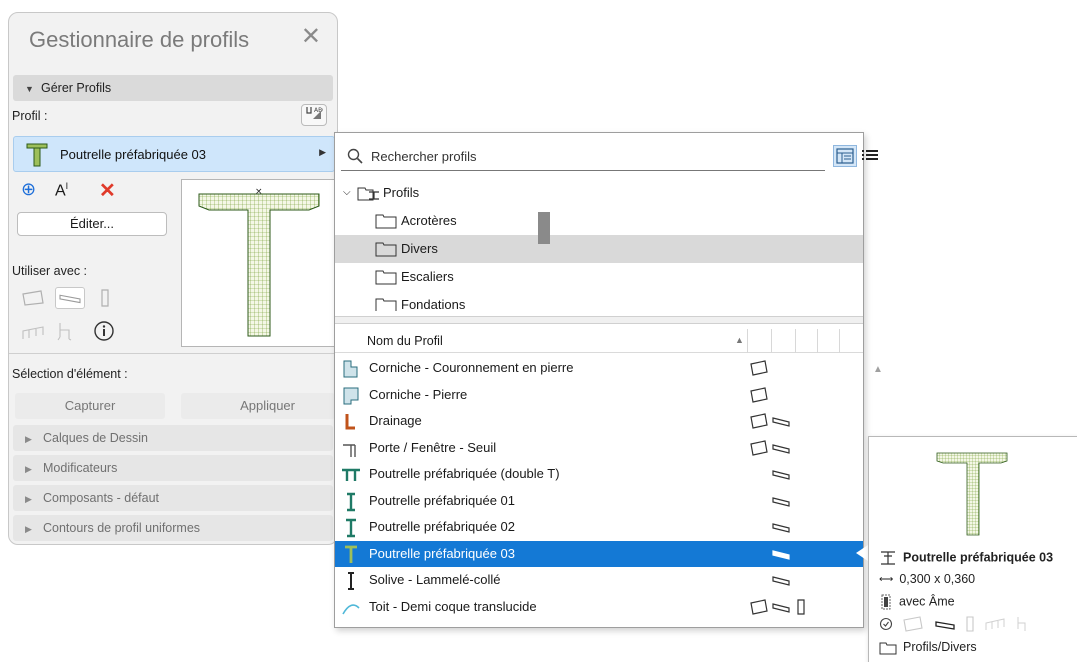 This screenshot has height=662, width=1077. What do you see at coordinates (104, 331) in the screenshot?
I see `info-icon` at bounding box center [104, 331].